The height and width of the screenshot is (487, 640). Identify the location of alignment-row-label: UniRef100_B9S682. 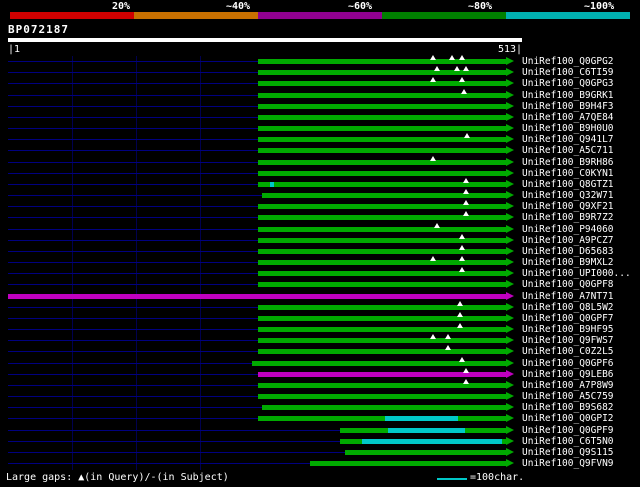
(568, 407).